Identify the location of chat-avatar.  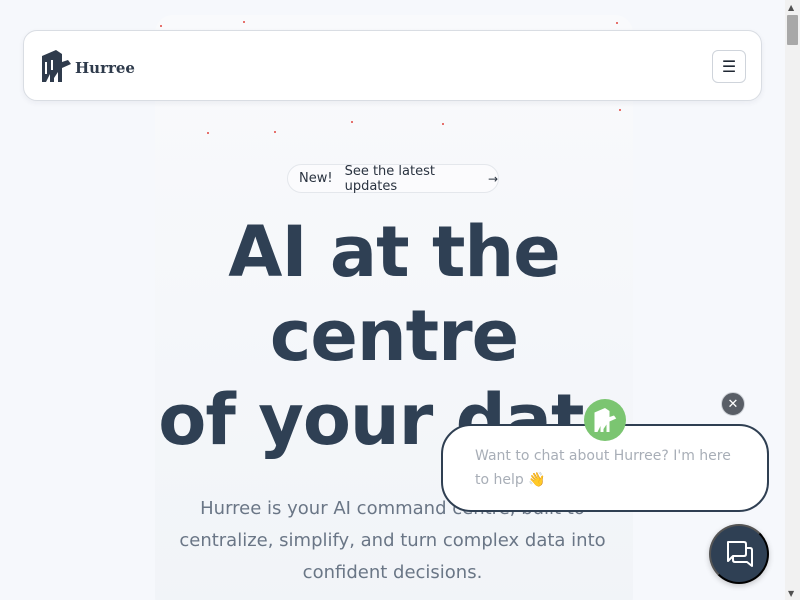
(605, 420).